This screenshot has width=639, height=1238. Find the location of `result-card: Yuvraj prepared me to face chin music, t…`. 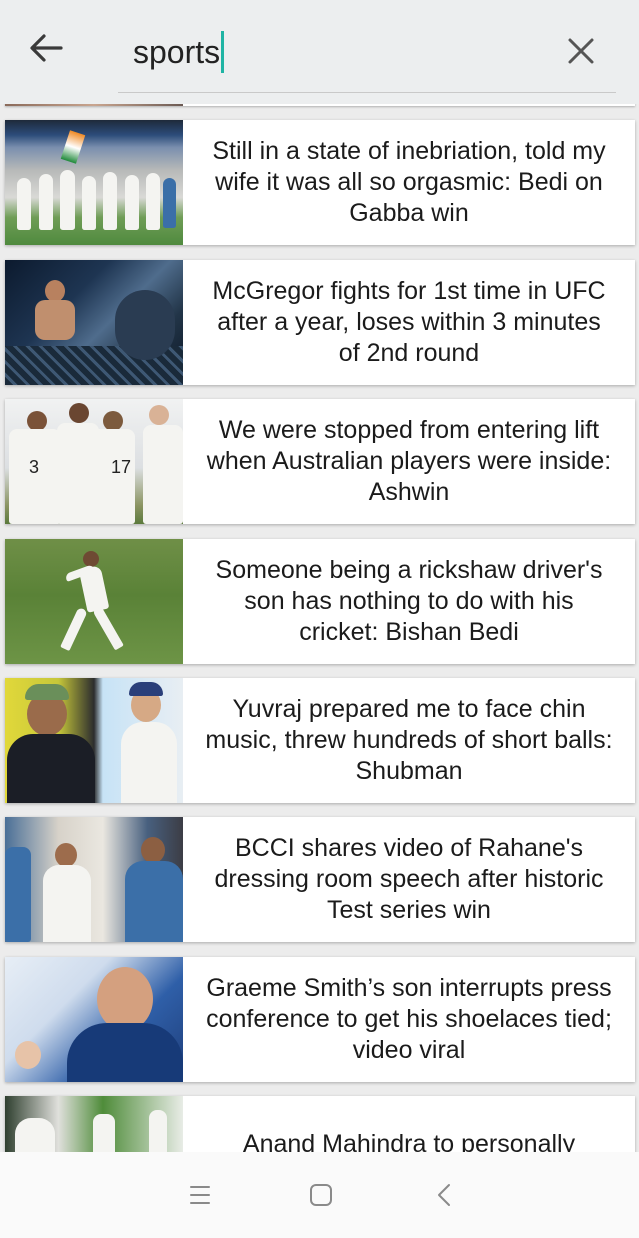

result-card: Yuvraj prepared me to face chin music, t… is located at coordinates (320, 740).